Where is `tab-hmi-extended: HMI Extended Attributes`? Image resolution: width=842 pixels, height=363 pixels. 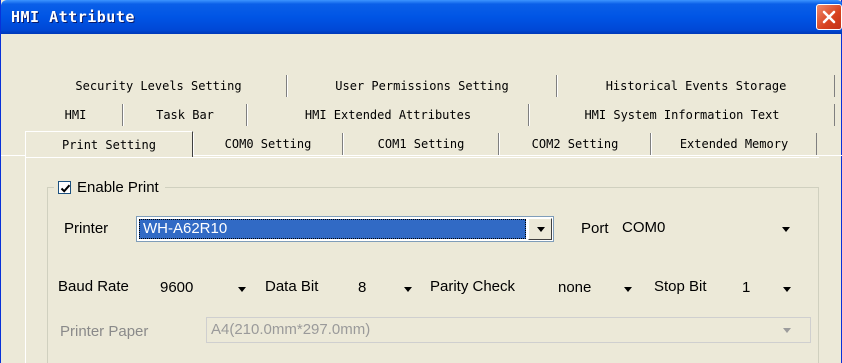 tab-hmi-extended: HMI Extended Attributes is located at coordinates (388, 115).